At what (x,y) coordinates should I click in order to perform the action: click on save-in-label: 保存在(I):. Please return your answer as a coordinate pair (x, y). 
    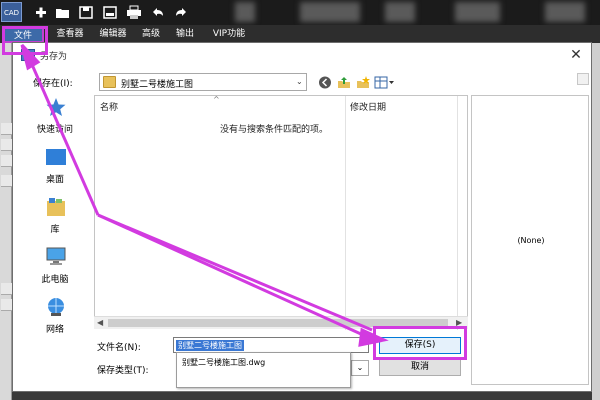
    Looking at the image, I should click on (53, 84).